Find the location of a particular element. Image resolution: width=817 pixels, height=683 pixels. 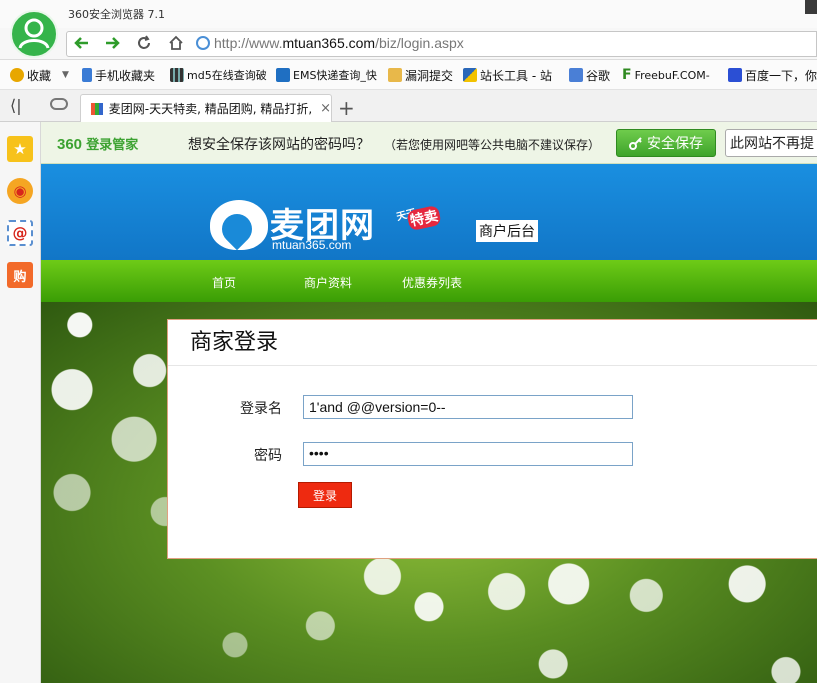

new-tab-button: + is located at coordinates (346, 108).